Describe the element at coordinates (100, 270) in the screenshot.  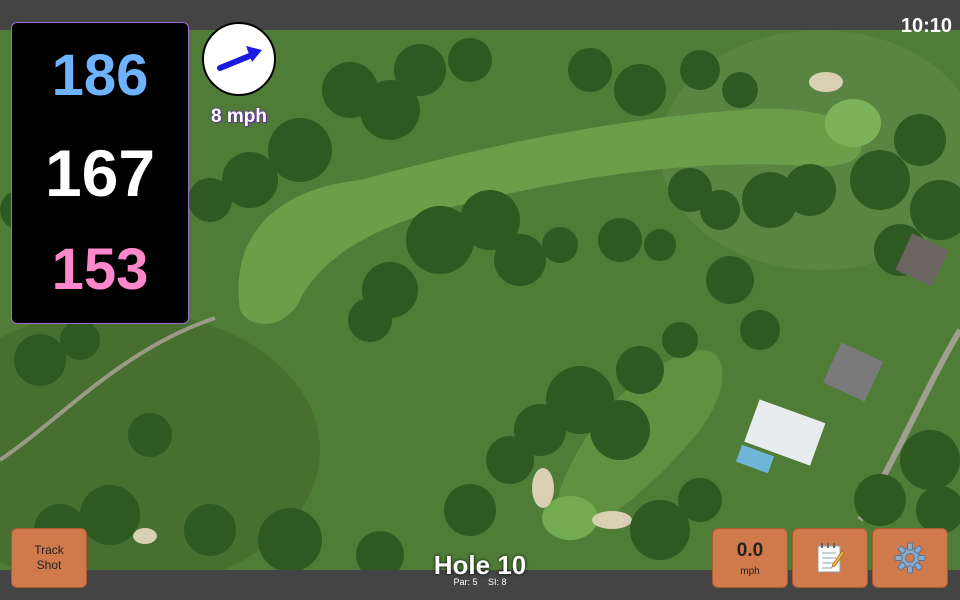
I see `distance-front: 153` at that location.